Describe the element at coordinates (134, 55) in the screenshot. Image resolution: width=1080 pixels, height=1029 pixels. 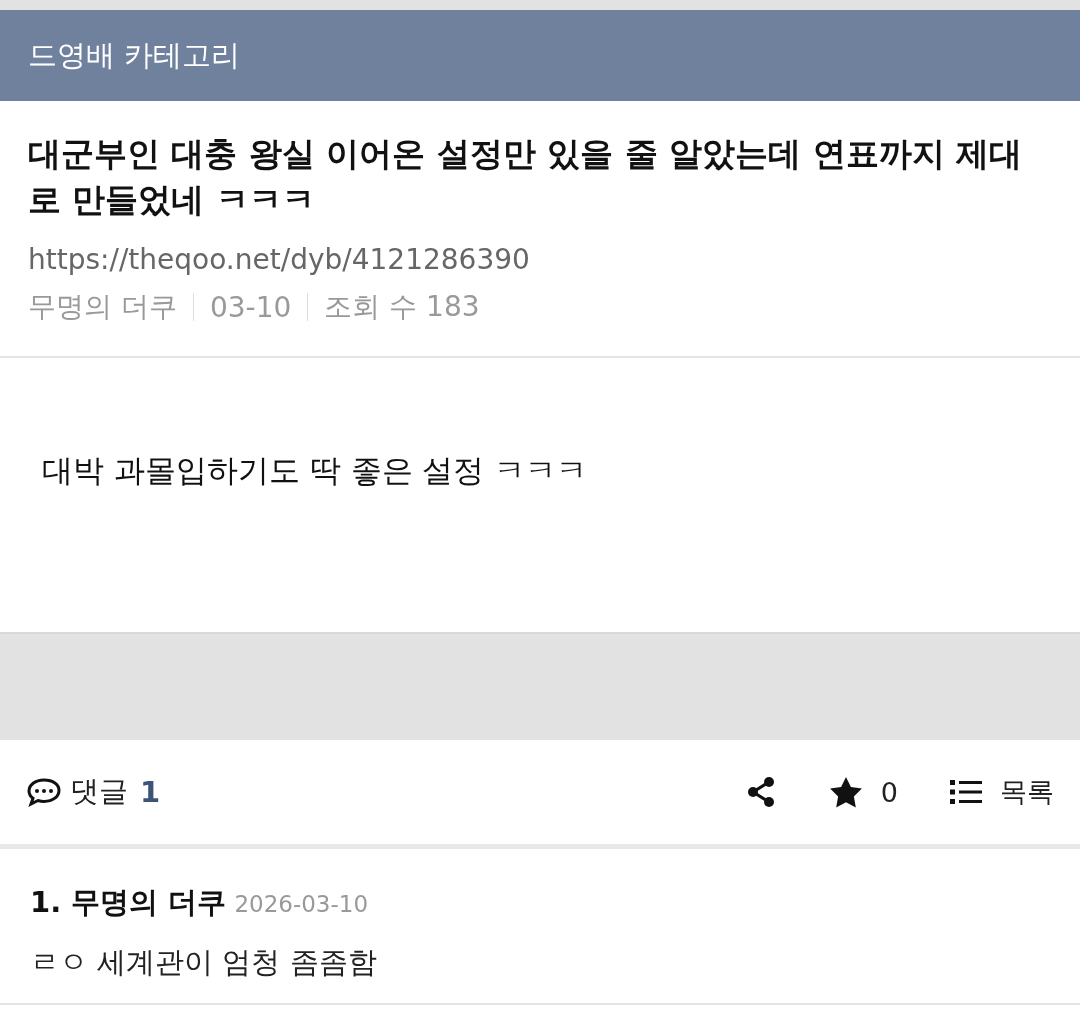
I see `category-title: 드영배 카테고리` at that location.